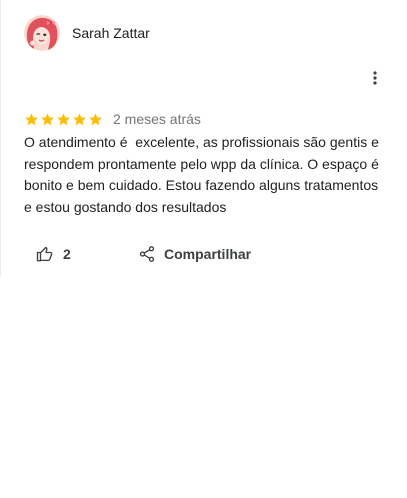 The image size is (407, 498). What do you see at coordinates (42, 33) in the screenshot?
I see `avatar` at bounding box center [42, 33].